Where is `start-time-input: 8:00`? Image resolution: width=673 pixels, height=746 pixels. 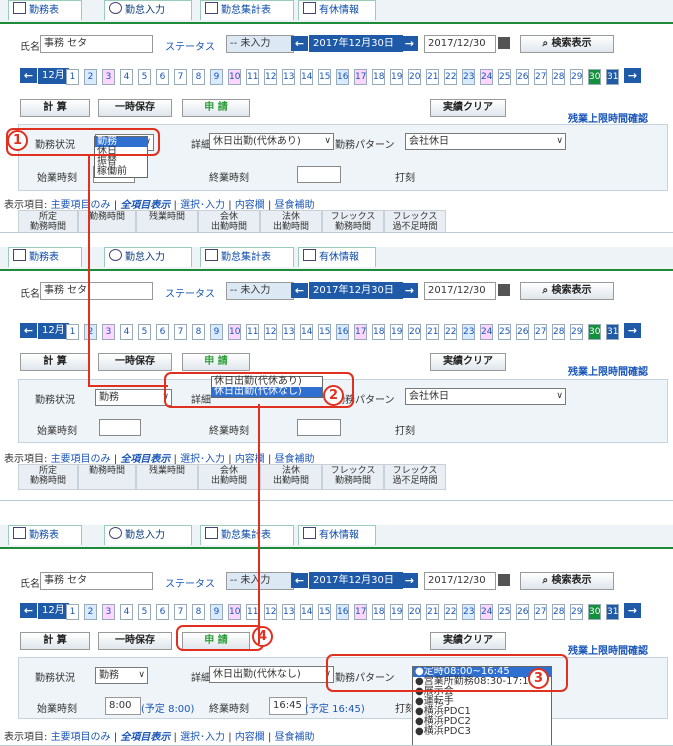
start-time-input: 8:00 is located at coordinates (123, 706).